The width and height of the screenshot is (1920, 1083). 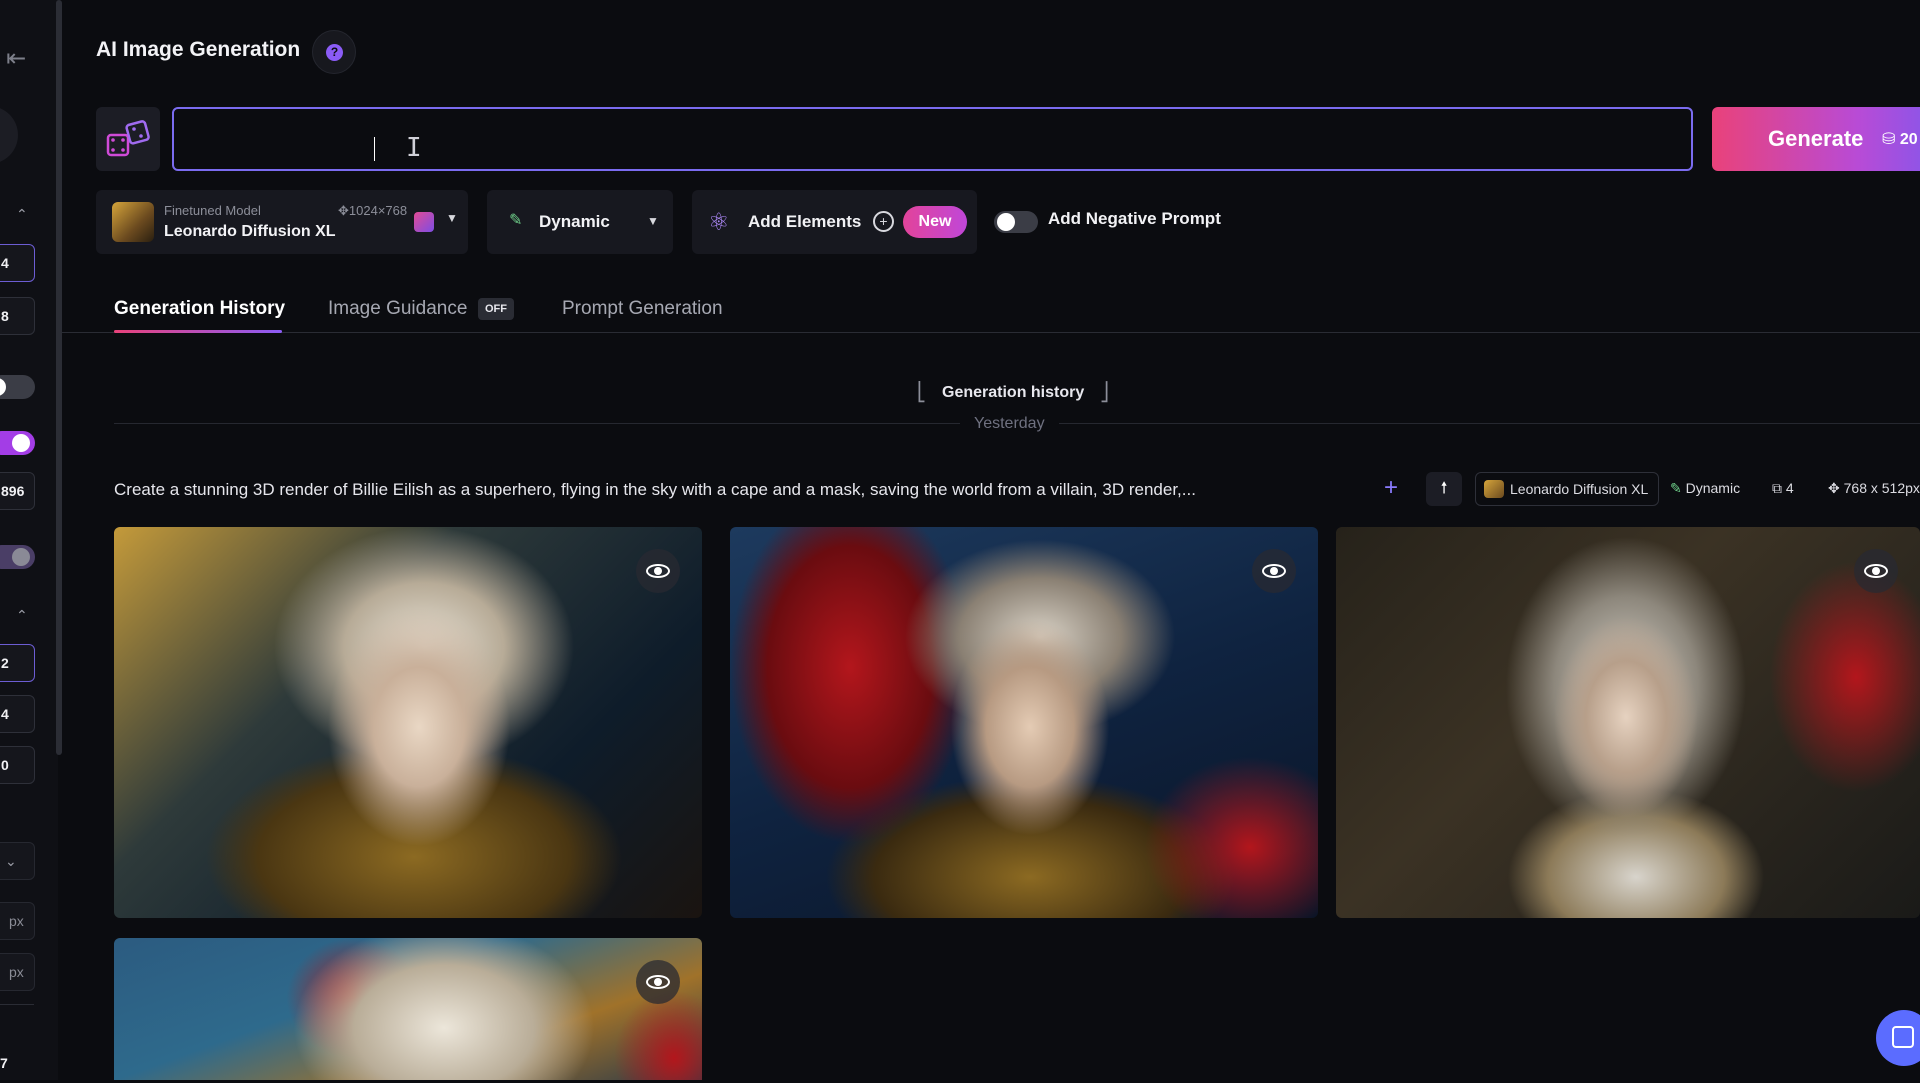 I want to click on negative-prompt-label: Add Negative Prompt, so click(x=1134, y=219).